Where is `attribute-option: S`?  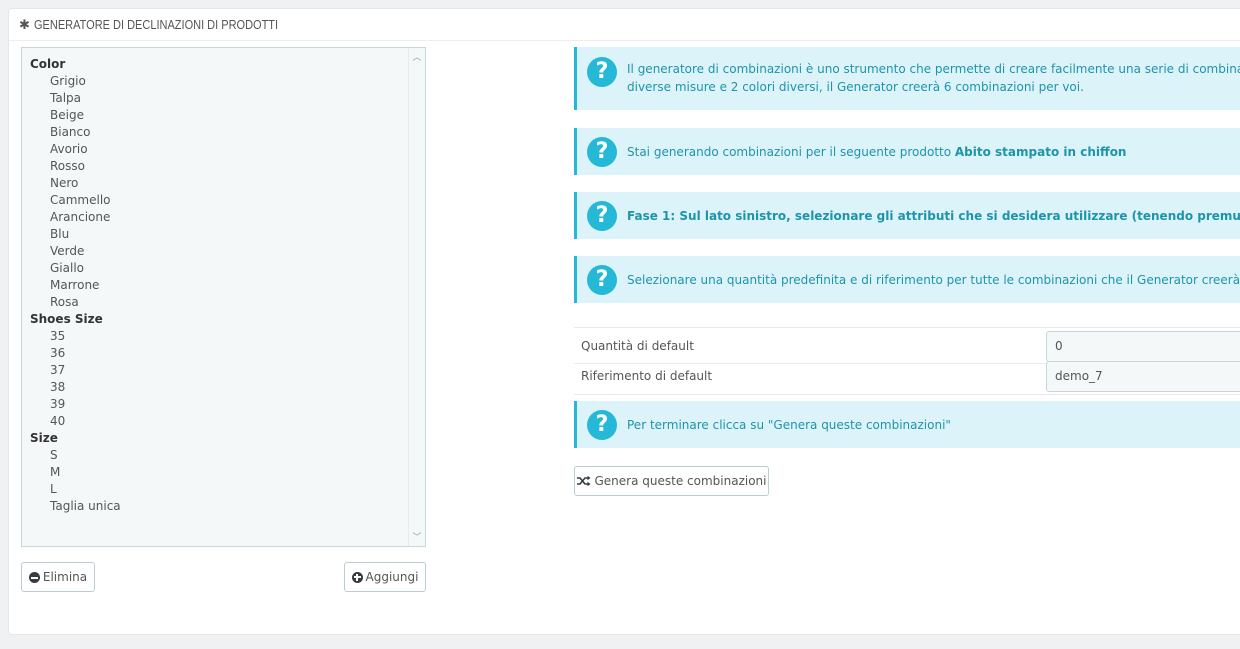
attribute-option: S is located at coordinates (223, 455).